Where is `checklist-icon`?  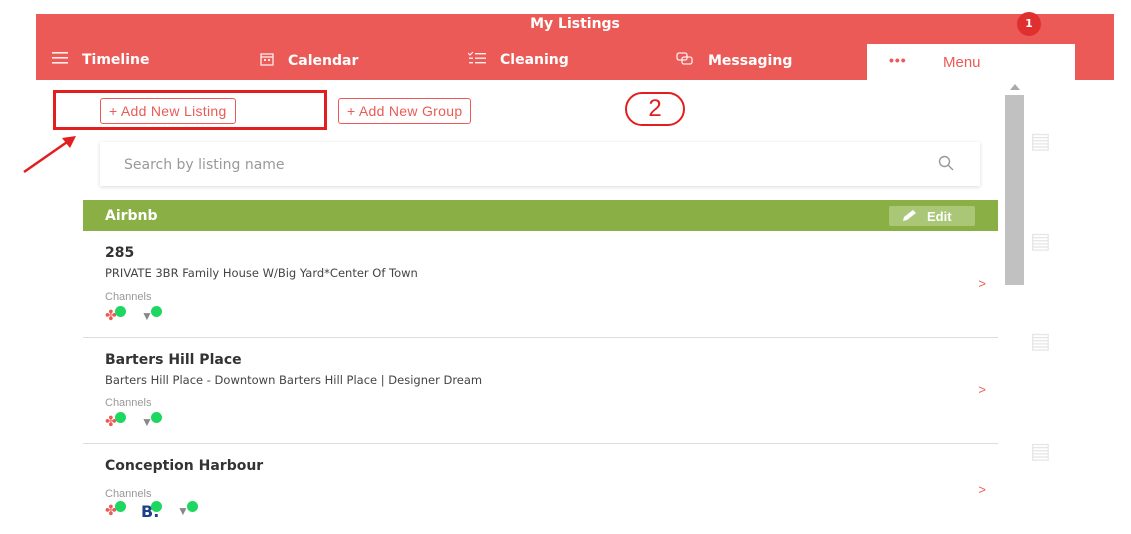
checklist-icon is located at coordinates (476, 59).